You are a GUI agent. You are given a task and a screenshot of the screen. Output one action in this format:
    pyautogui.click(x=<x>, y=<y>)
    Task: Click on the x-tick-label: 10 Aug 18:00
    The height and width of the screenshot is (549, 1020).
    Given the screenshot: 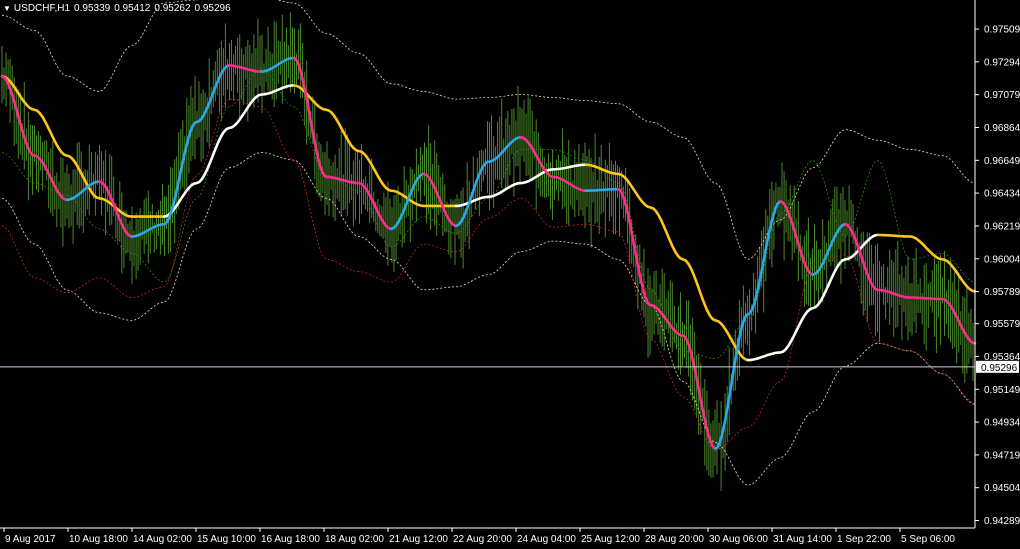 What is the action you would take?
    pyautogui.click(x=98, y=539)
    